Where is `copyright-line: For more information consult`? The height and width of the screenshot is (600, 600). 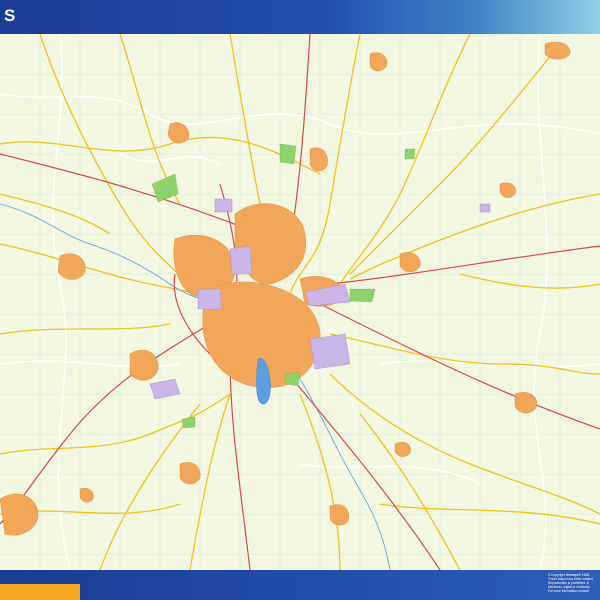 copyright-line: For more information consult is located at coordinates (568, 591).